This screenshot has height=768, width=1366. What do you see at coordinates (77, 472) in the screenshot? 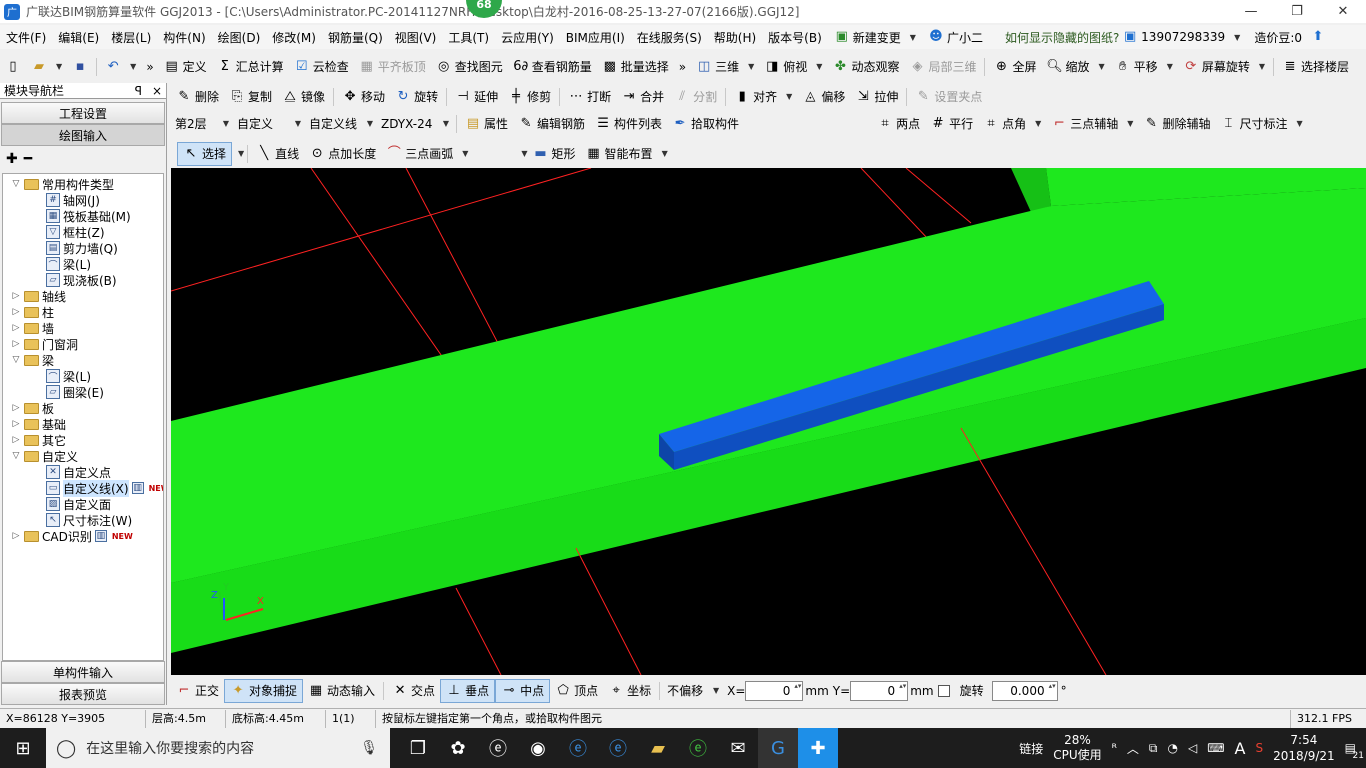
I see `tree-item: ✕ 自定义点` at bounding box center [77, 472].